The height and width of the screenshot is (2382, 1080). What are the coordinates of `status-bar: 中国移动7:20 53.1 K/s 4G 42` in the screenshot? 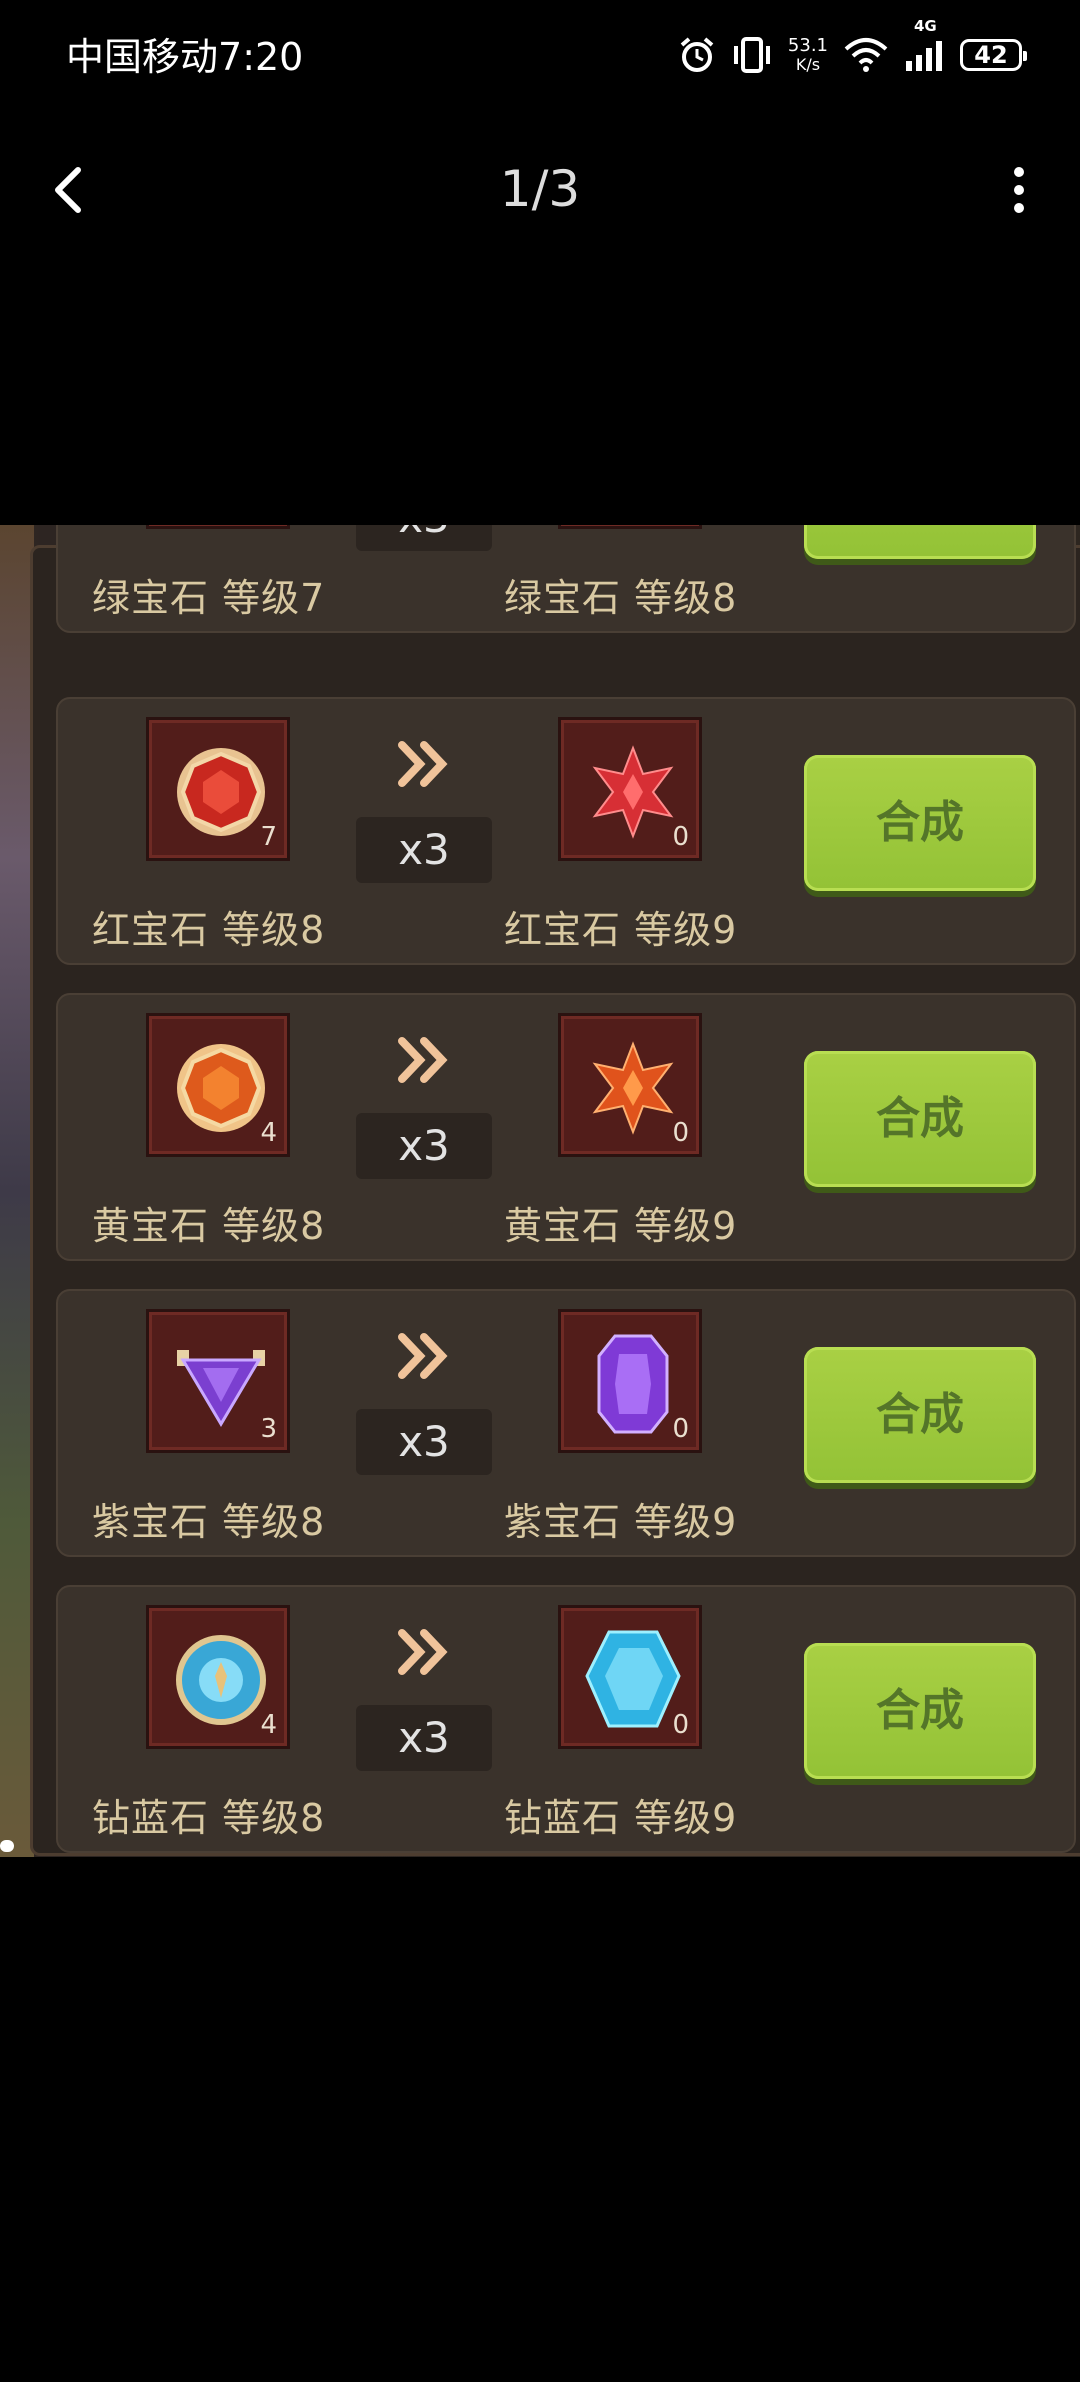 It's located at (540, 50).